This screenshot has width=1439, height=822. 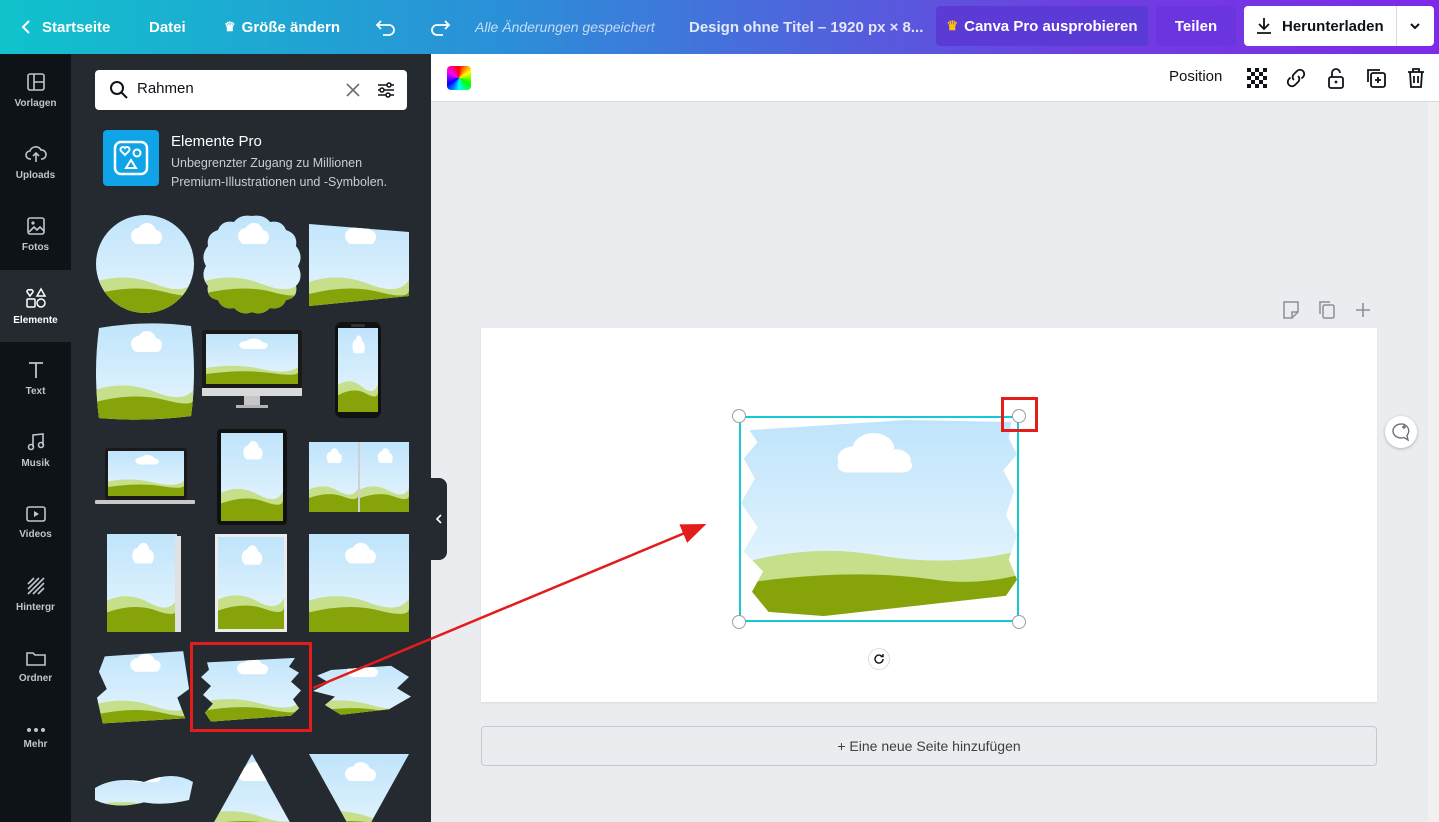 What do you see at coordinates (361, 691) in the screenshot?
I see `frame-brush-stroke` at bounding box center [361, 691].